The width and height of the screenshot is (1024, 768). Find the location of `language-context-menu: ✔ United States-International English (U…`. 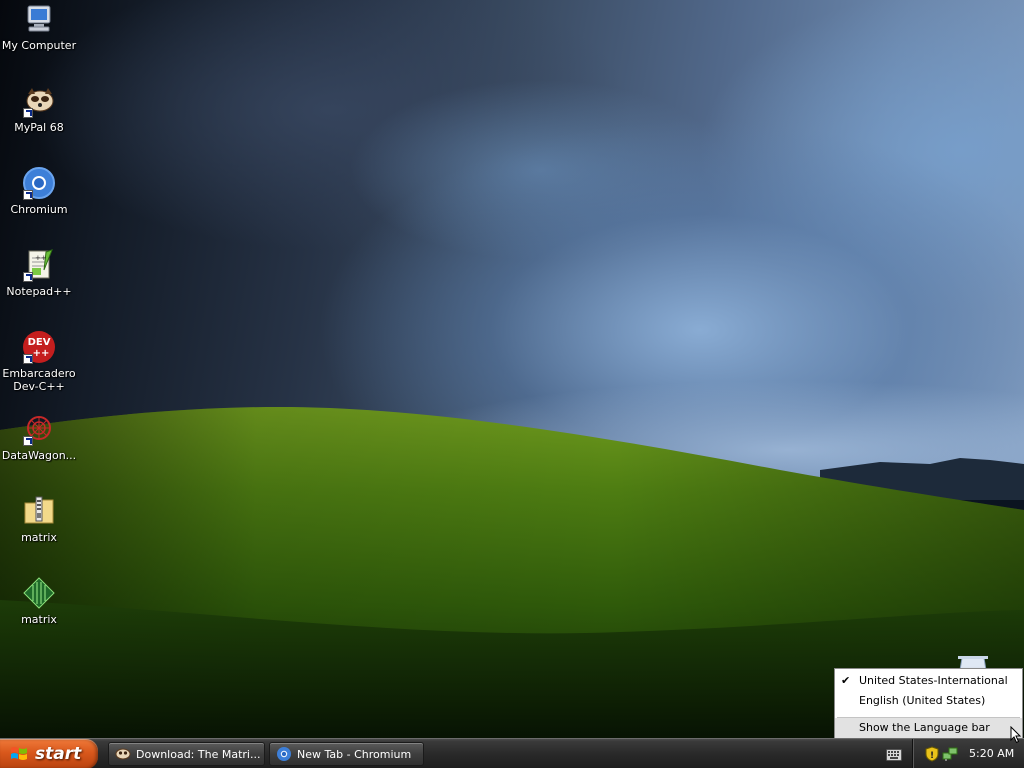

language-context-menu: ✔ United States-International English (U… is located at coordinates (928, 703).